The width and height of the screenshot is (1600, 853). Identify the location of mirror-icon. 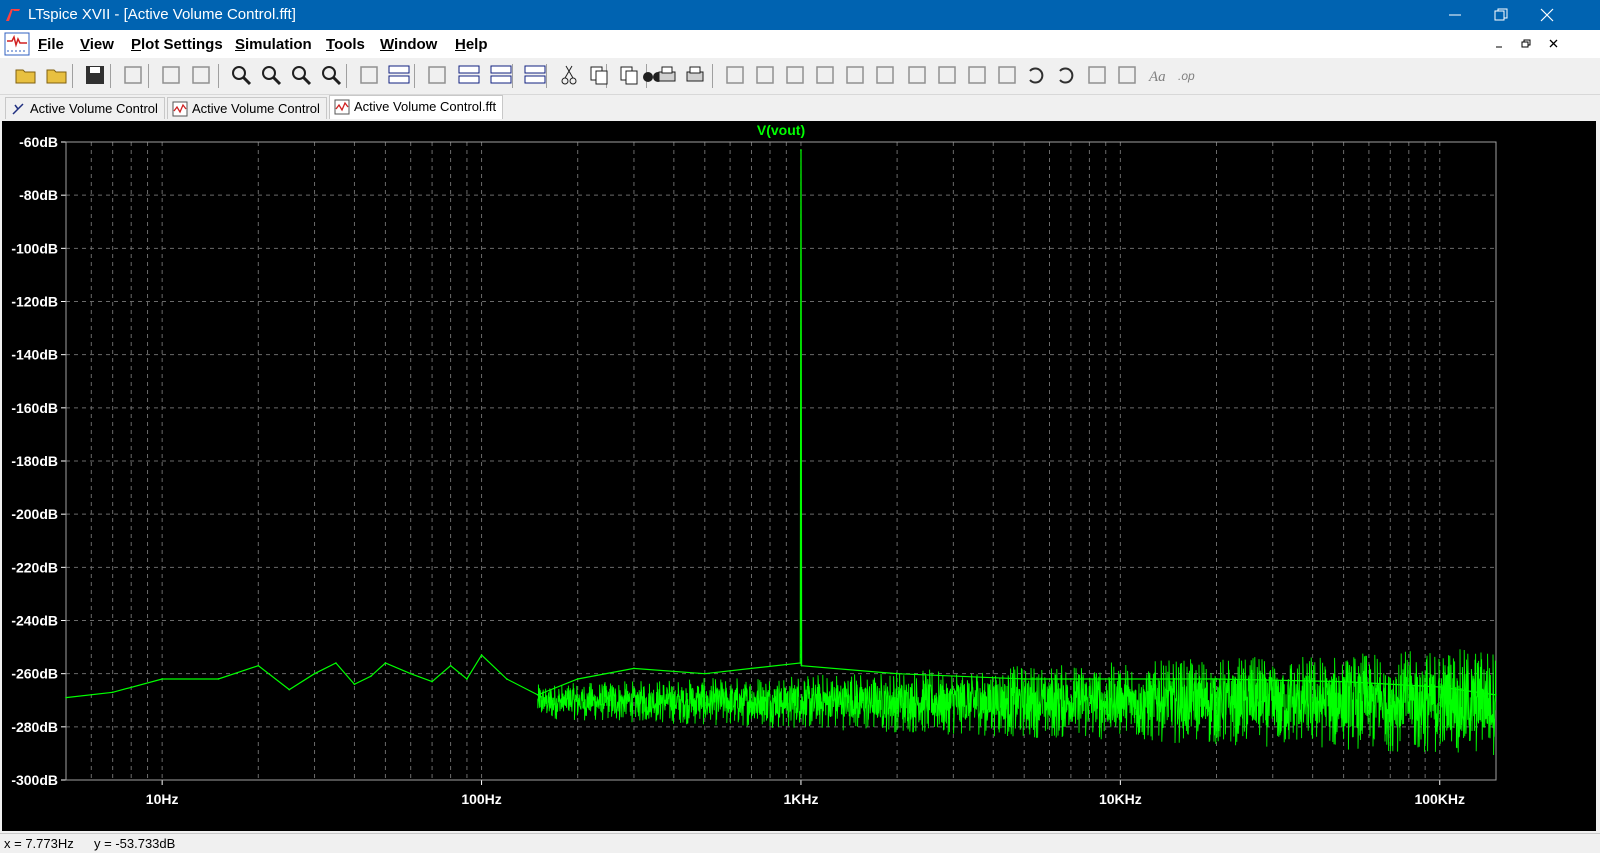
(1127, 75).